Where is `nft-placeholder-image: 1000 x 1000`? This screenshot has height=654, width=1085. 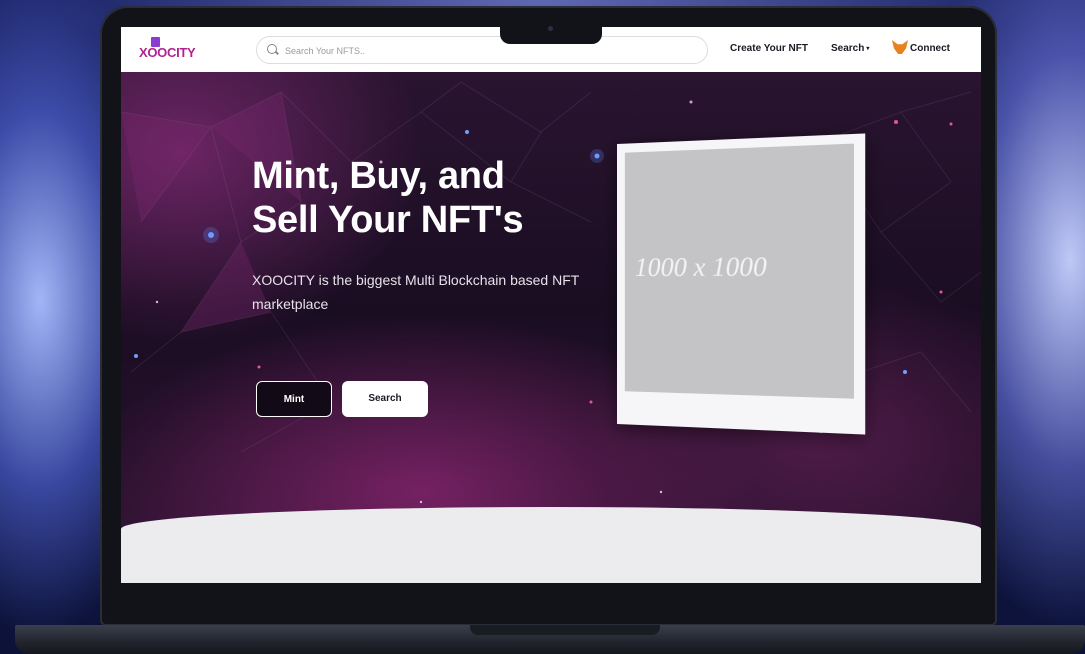
nft-placeholder-image: 1000 x 1000 is located at coordinates (739, 271).